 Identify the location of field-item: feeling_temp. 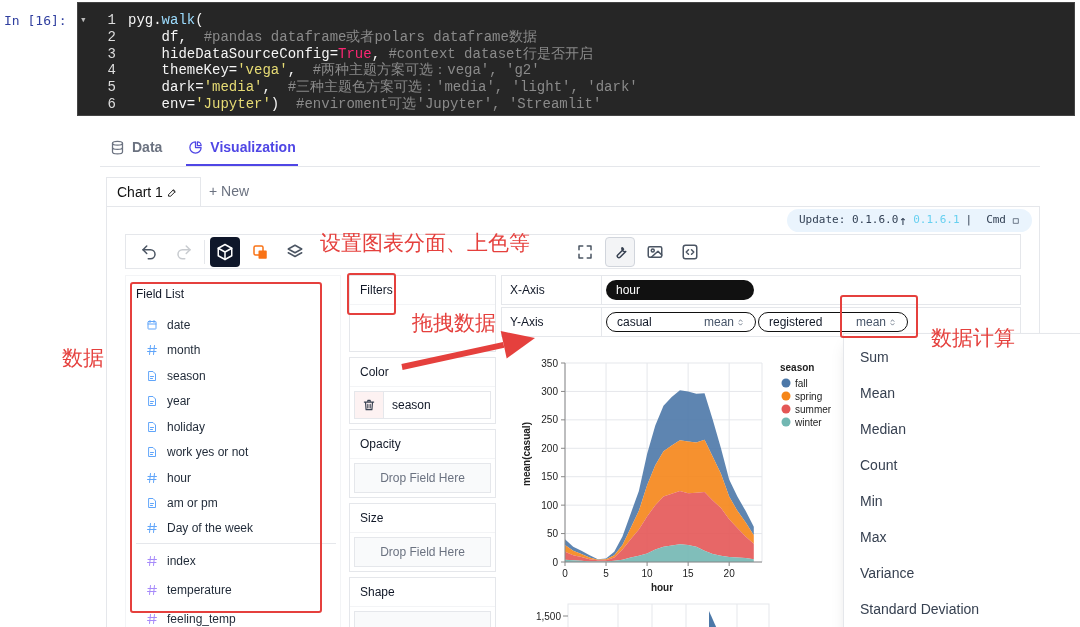
(238, 615).